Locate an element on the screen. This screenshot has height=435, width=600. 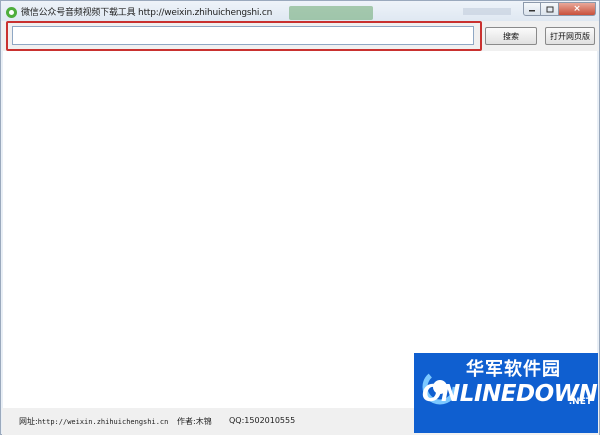
status-author-value: 木锦 is located at coordinates (203, 421).